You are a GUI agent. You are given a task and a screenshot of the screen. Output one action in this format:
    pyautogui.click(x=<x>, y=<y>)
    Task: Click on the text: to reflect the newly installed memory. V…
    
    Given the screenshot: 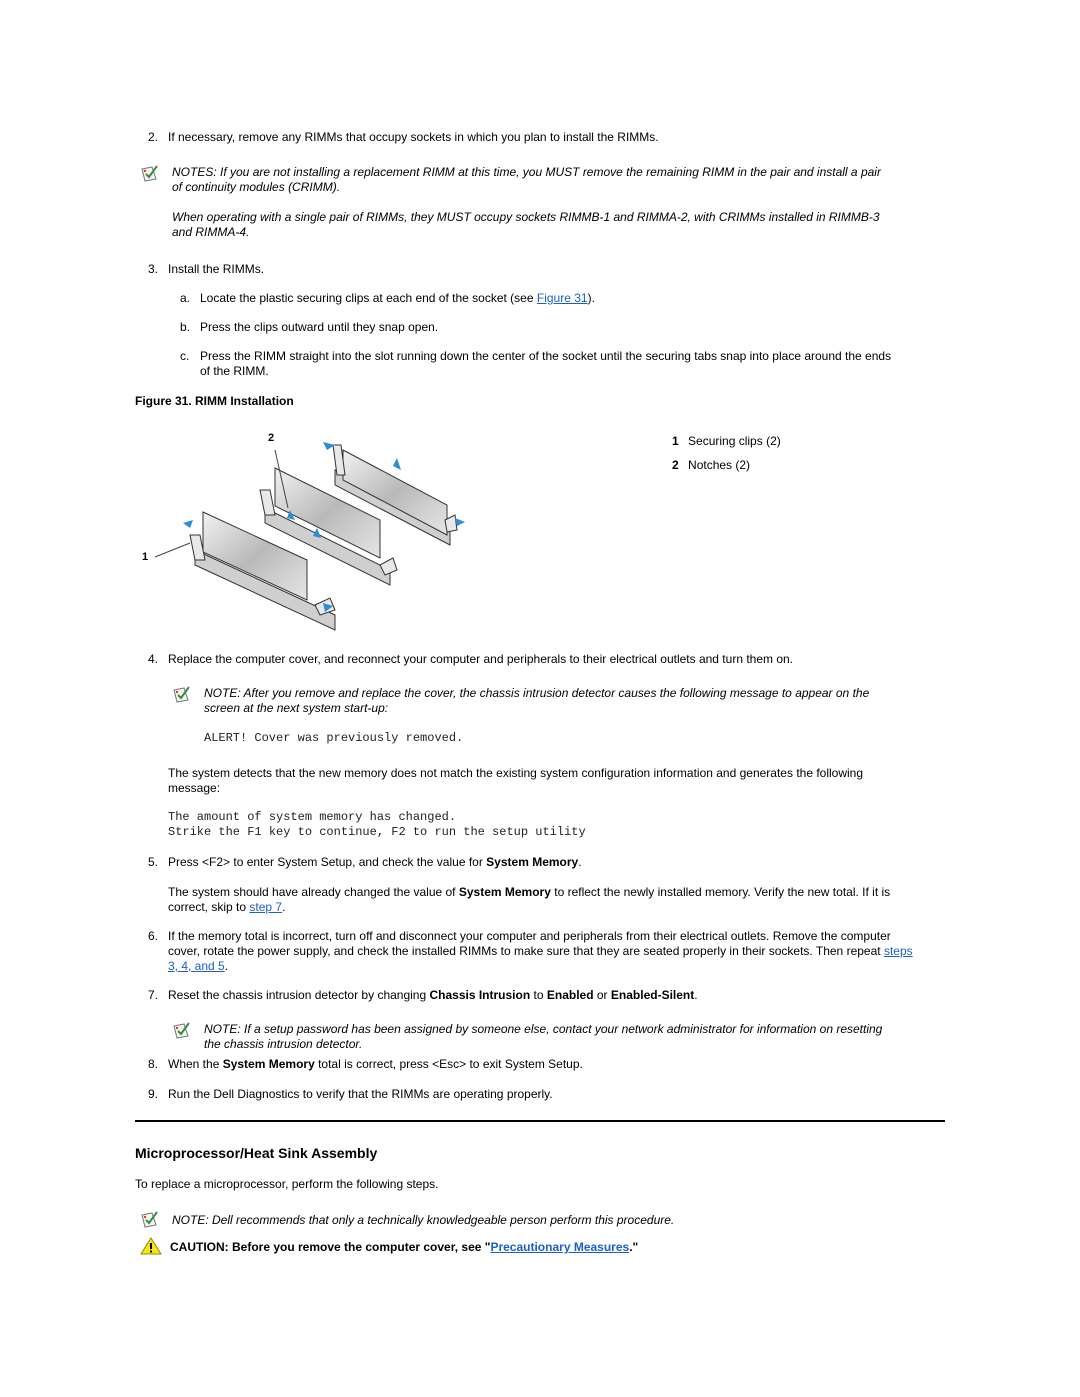 What is the action you would take?
    pyautogui.click(x=720, y=892)
    